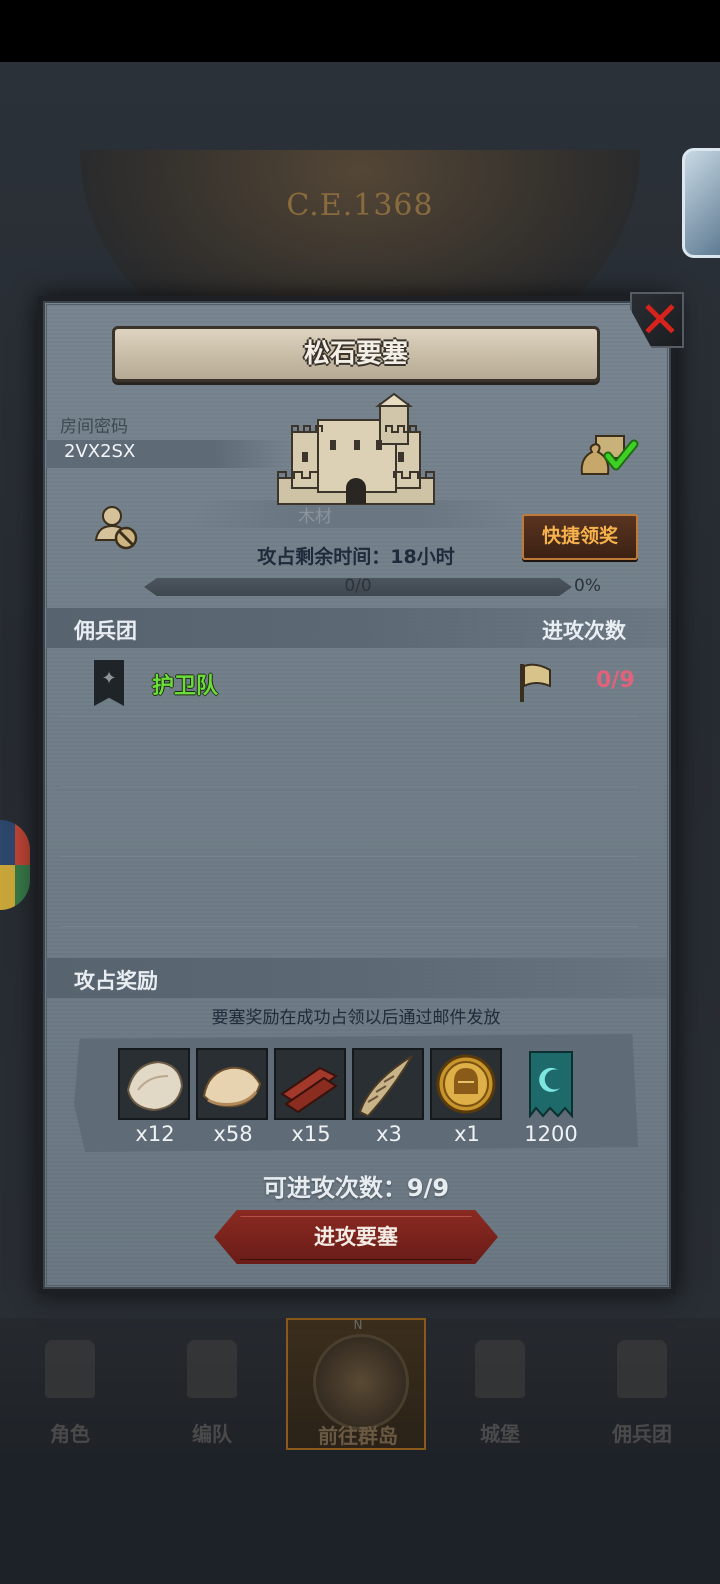 Image resolution: width=720 pixels, height=1584 pixels. Describe the element at coordinates (701, 203) in the screenshot. I see `player-avatar` at that location.